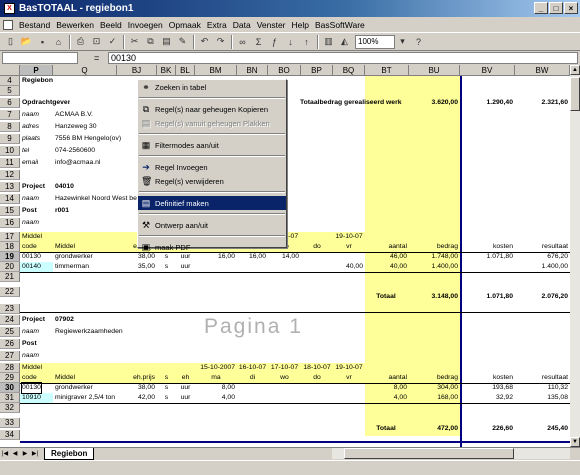 The image size is (580, 475). I want to click on row-header: 21, so click(10, 277).